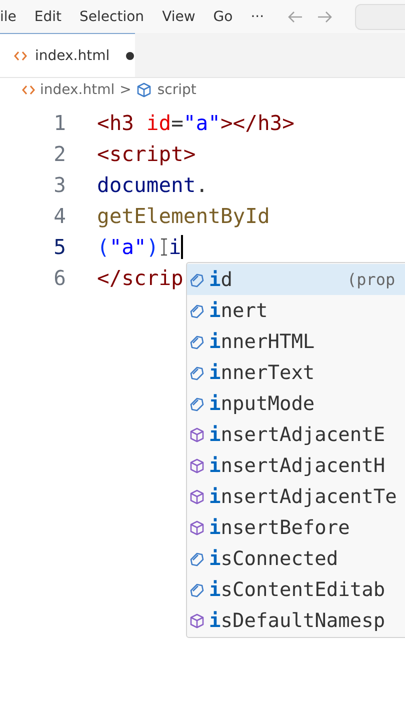  Describe the element at coordinates (59, 278) in the screenshot. I see `line-number: 6` at that location.